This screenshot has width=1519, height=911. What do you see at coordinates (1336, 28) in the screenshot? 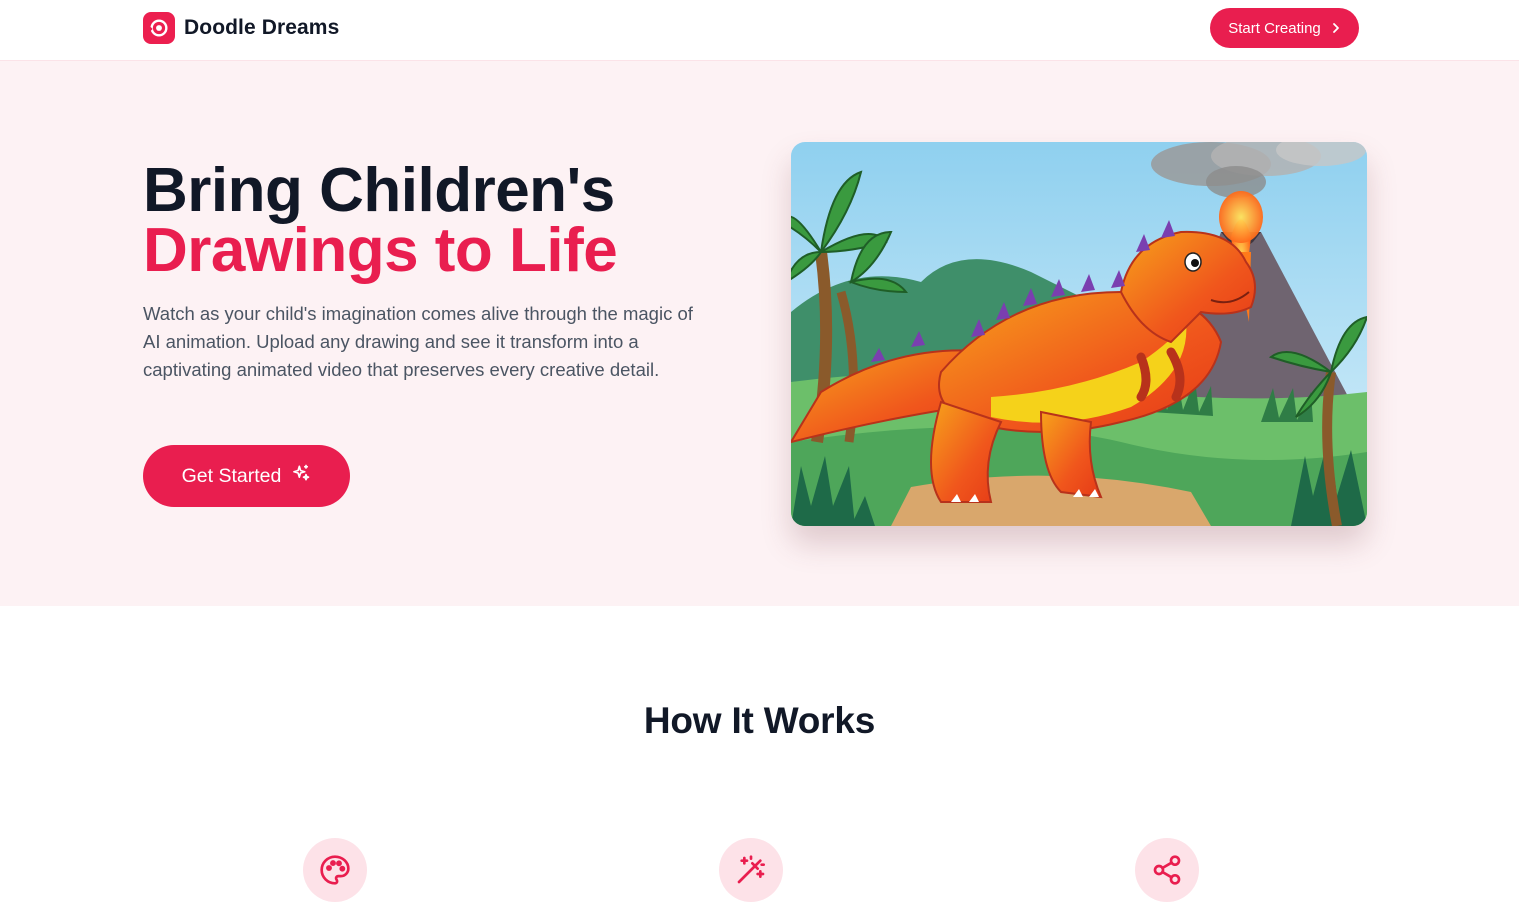
I see `chevron-right-icon` at bounding box center [1336, 28].